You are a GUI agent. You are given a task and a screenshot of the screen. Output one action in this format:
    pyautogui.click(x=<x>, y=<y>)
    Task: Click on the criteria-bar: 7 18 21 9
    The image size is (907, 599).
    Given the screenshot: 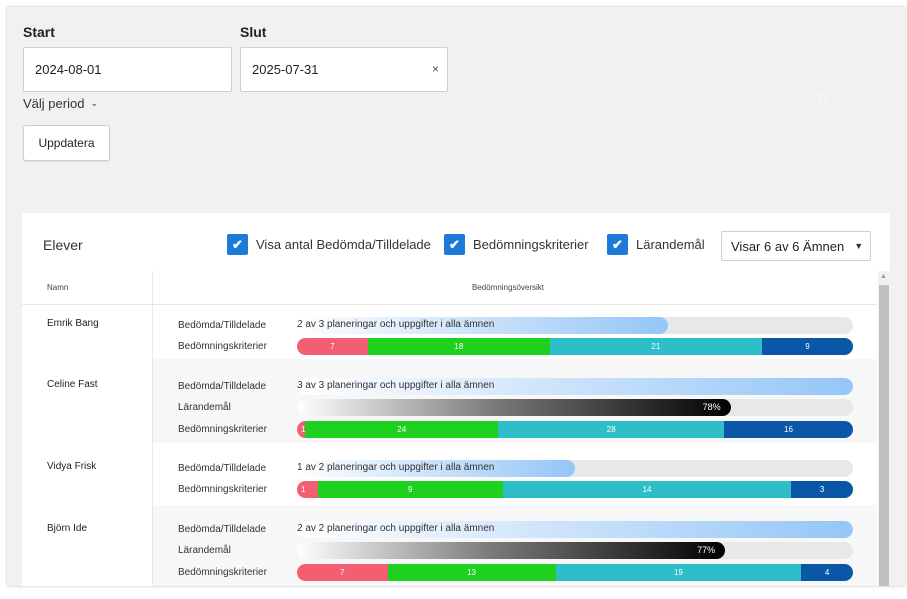 What is the action you would take?
    pyautogui.click(x=575, y=346)
    